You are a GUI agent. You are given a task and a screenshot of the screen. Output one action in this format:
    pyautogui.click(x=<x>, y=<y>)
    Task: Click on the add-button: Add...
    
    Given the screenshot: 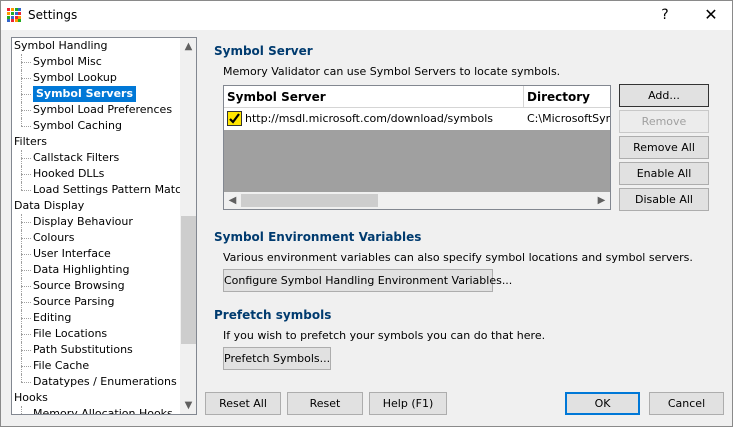 What is the action you would take?
    pyautogui.click(x=664, y=95)
    